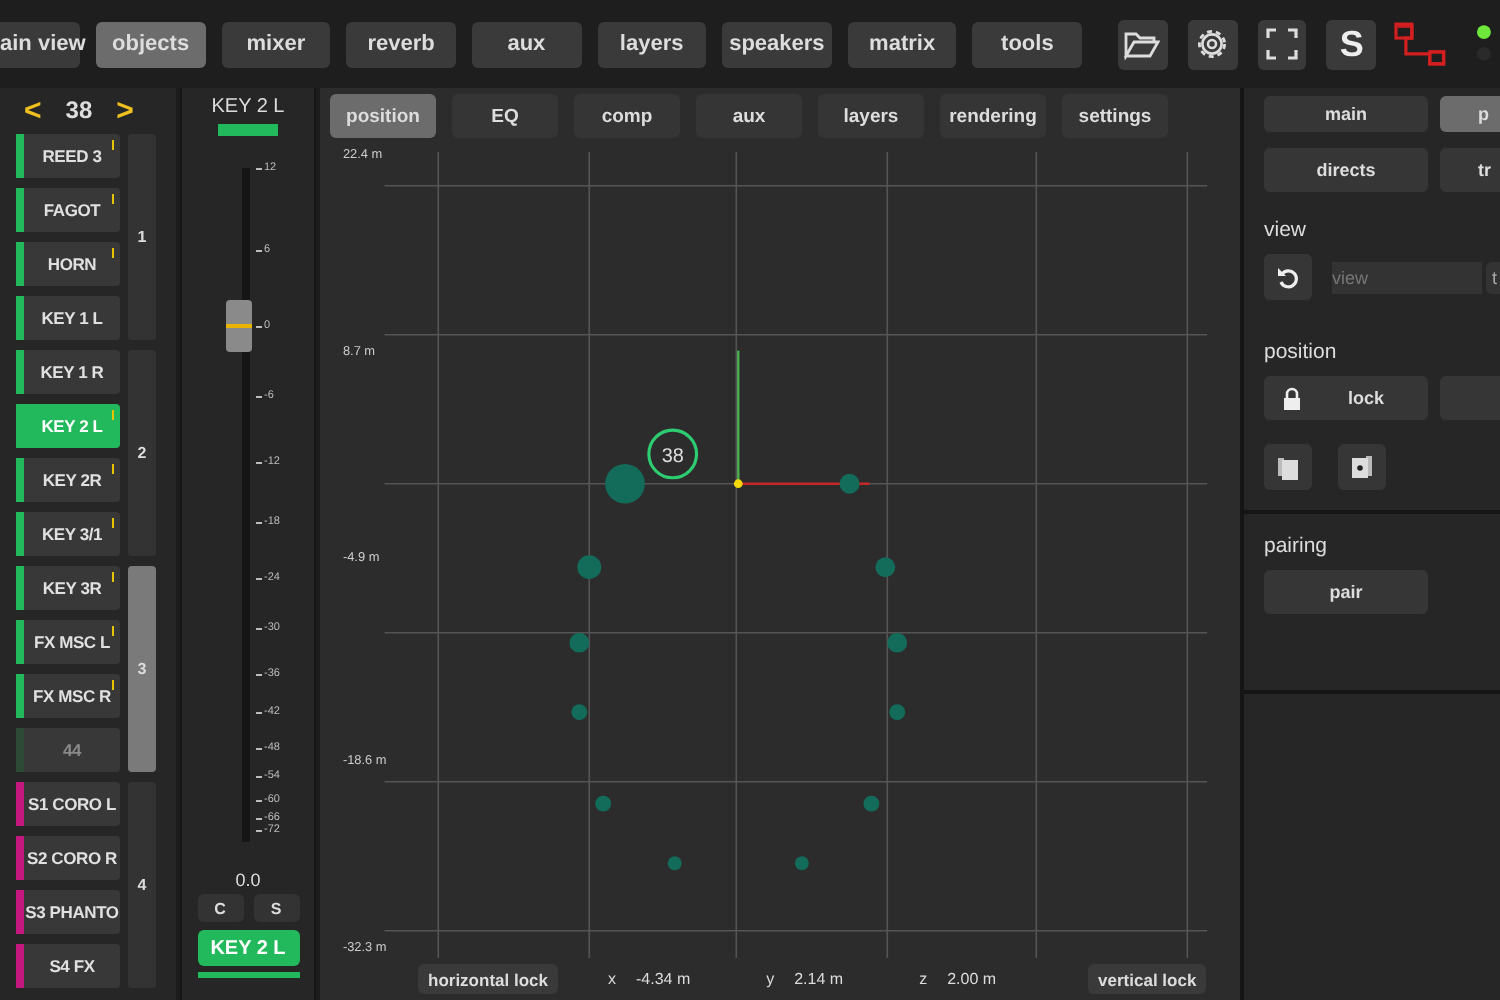 Image resolution: width=1500 pixels, height=1000 pixels. Describe the element at coordinates (68, 642) in the screenshot. I see `object-item: FX MSC L` at that location.